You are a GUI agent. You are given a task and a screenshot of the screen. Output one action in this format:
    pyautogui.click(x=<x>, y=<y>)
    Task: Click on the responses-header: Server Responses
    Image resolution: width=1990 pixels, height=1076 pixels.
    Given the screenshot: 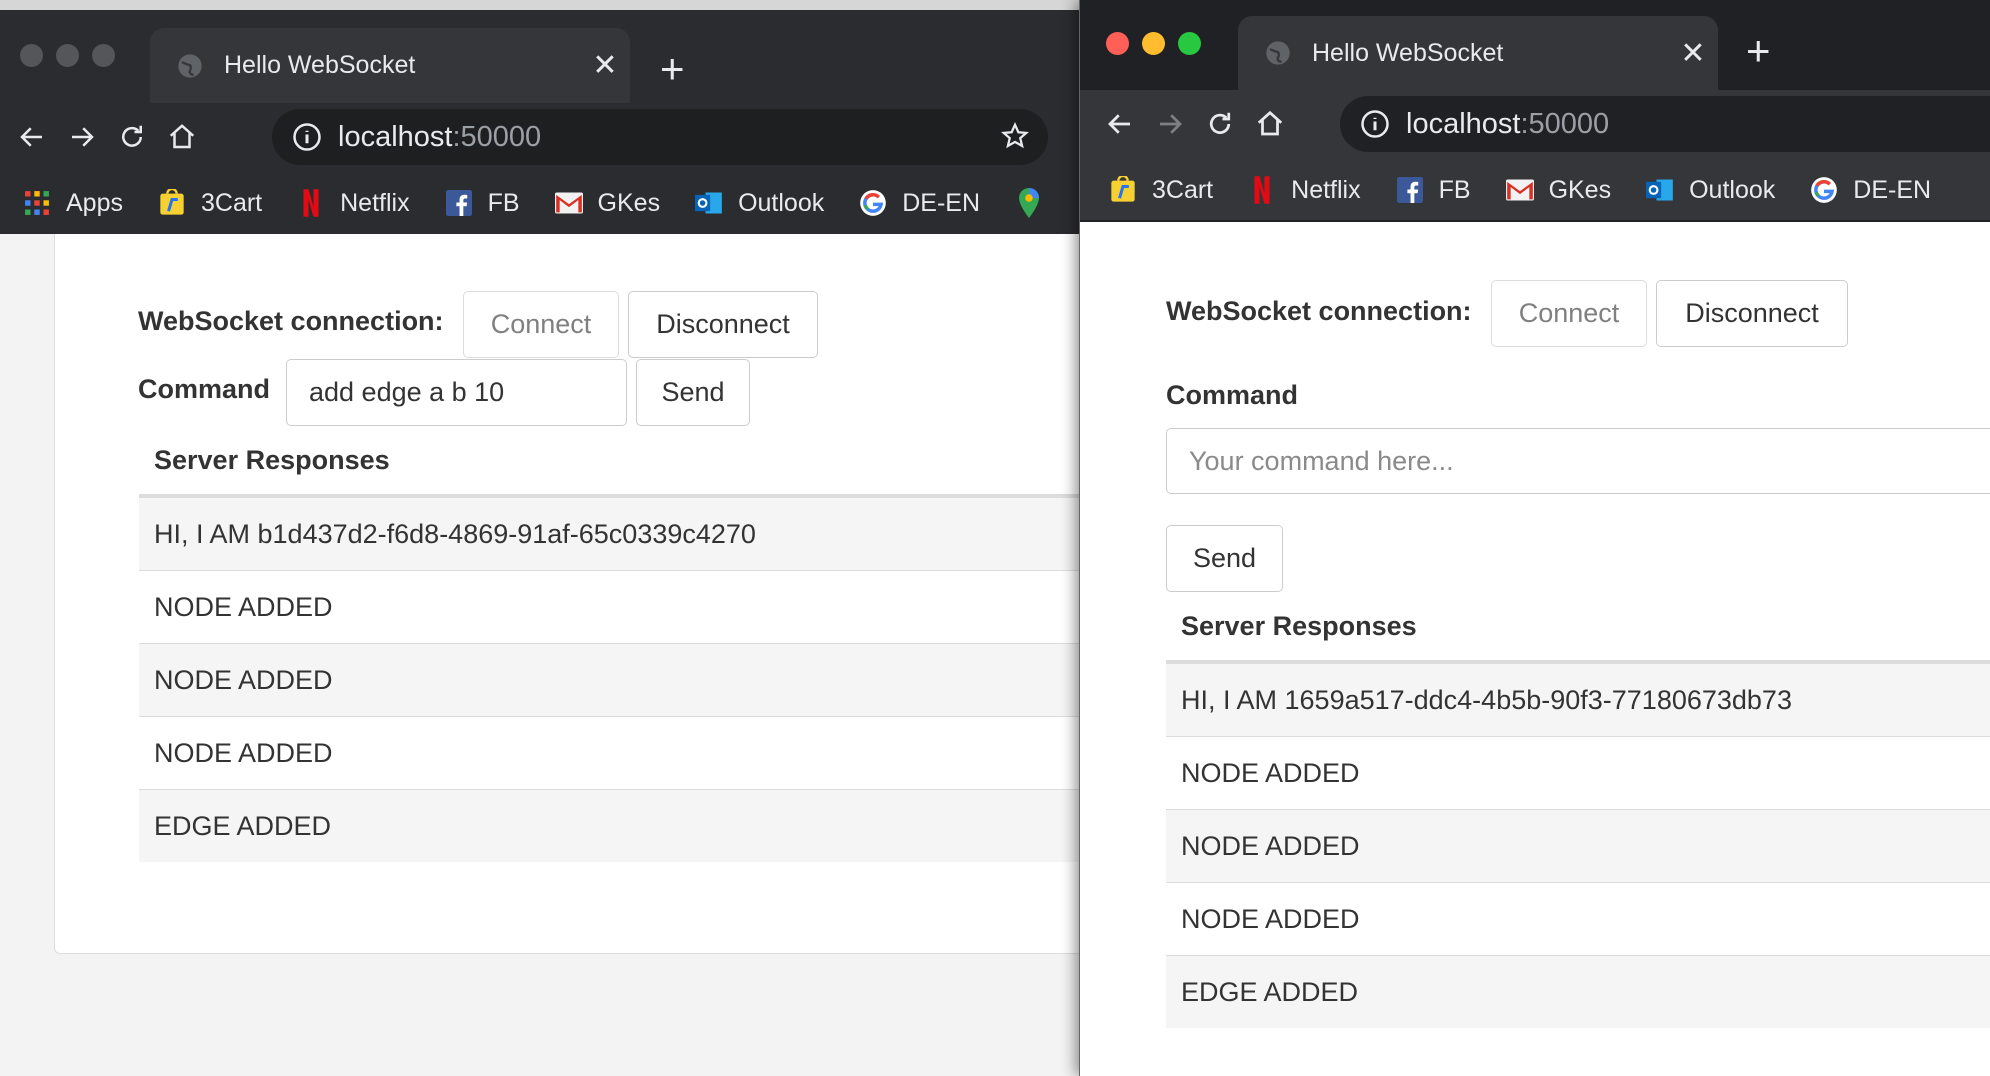 What is the action you would take?
    pyautogui.click(x=1578, y=628)
    